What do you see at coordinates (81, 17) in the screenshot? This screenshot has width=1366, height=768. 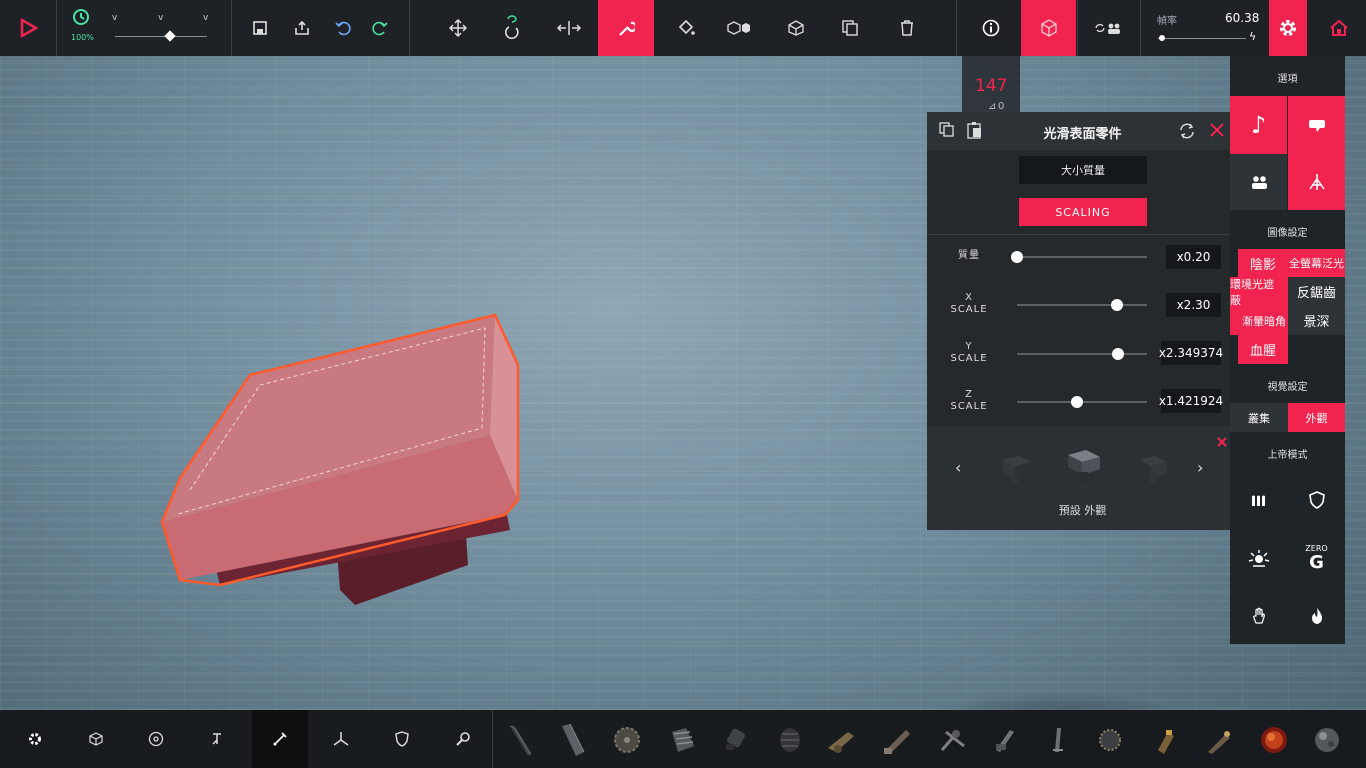 I see `time-scale-button` at bounding box center [81, 17].